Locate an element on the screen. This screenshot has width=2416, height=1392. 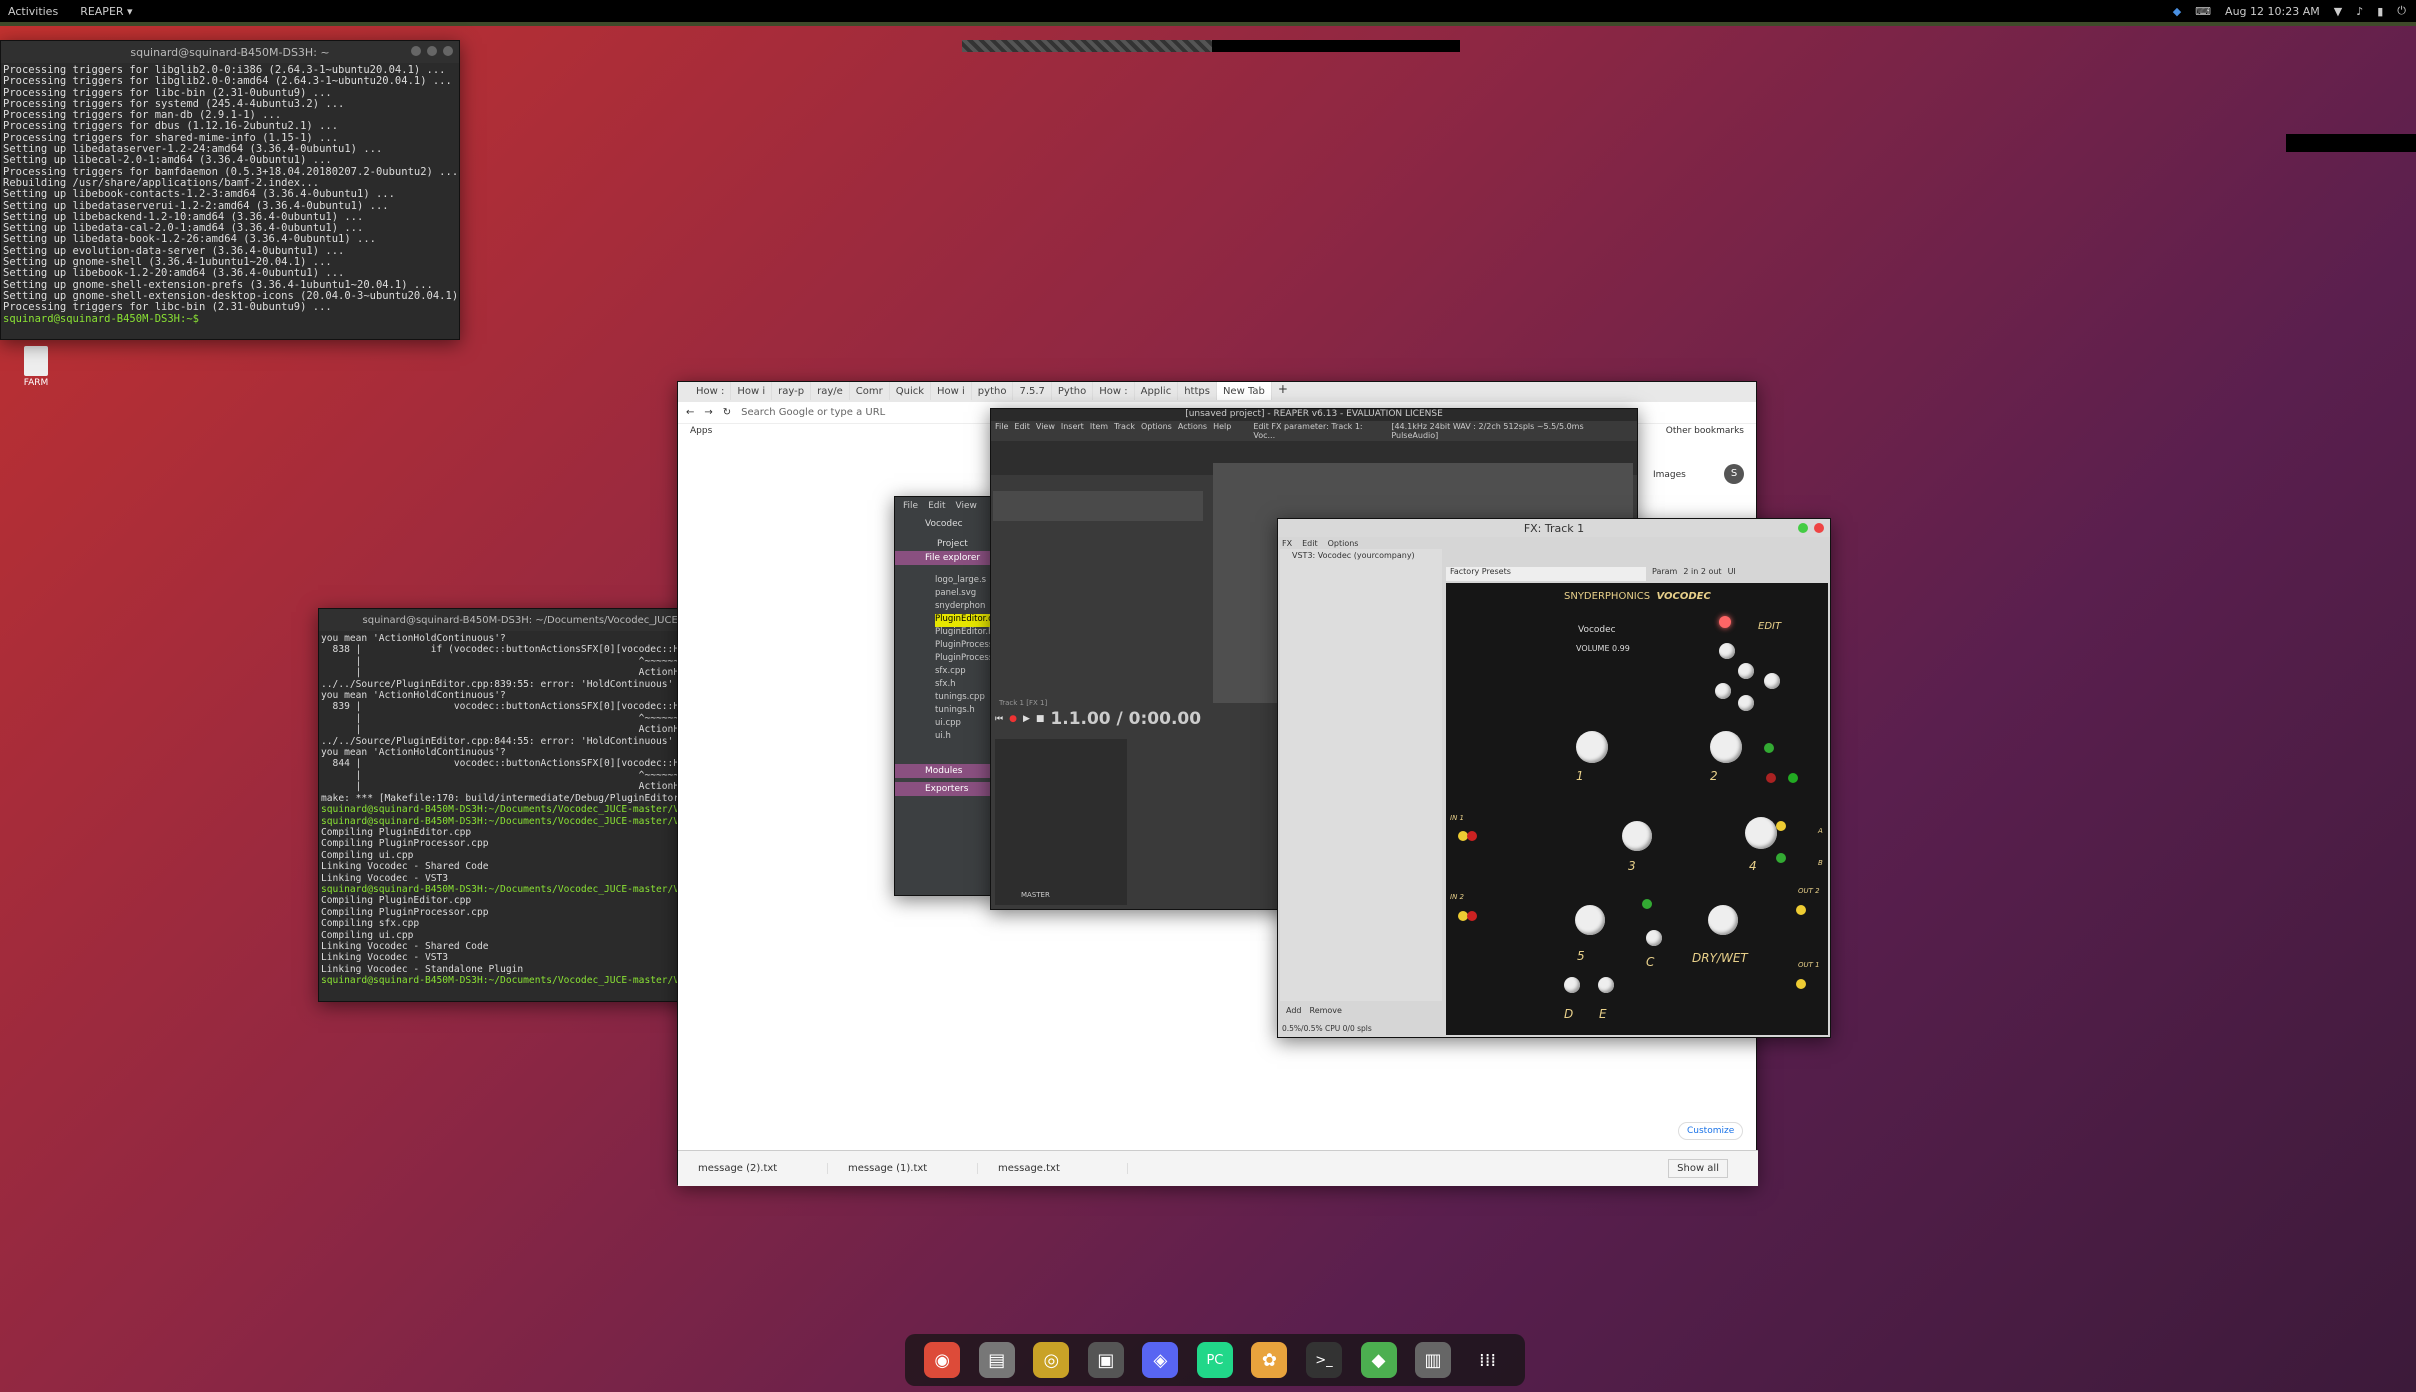
preset-dropdown: Factory Presets is located at coordinates (1546, 574).